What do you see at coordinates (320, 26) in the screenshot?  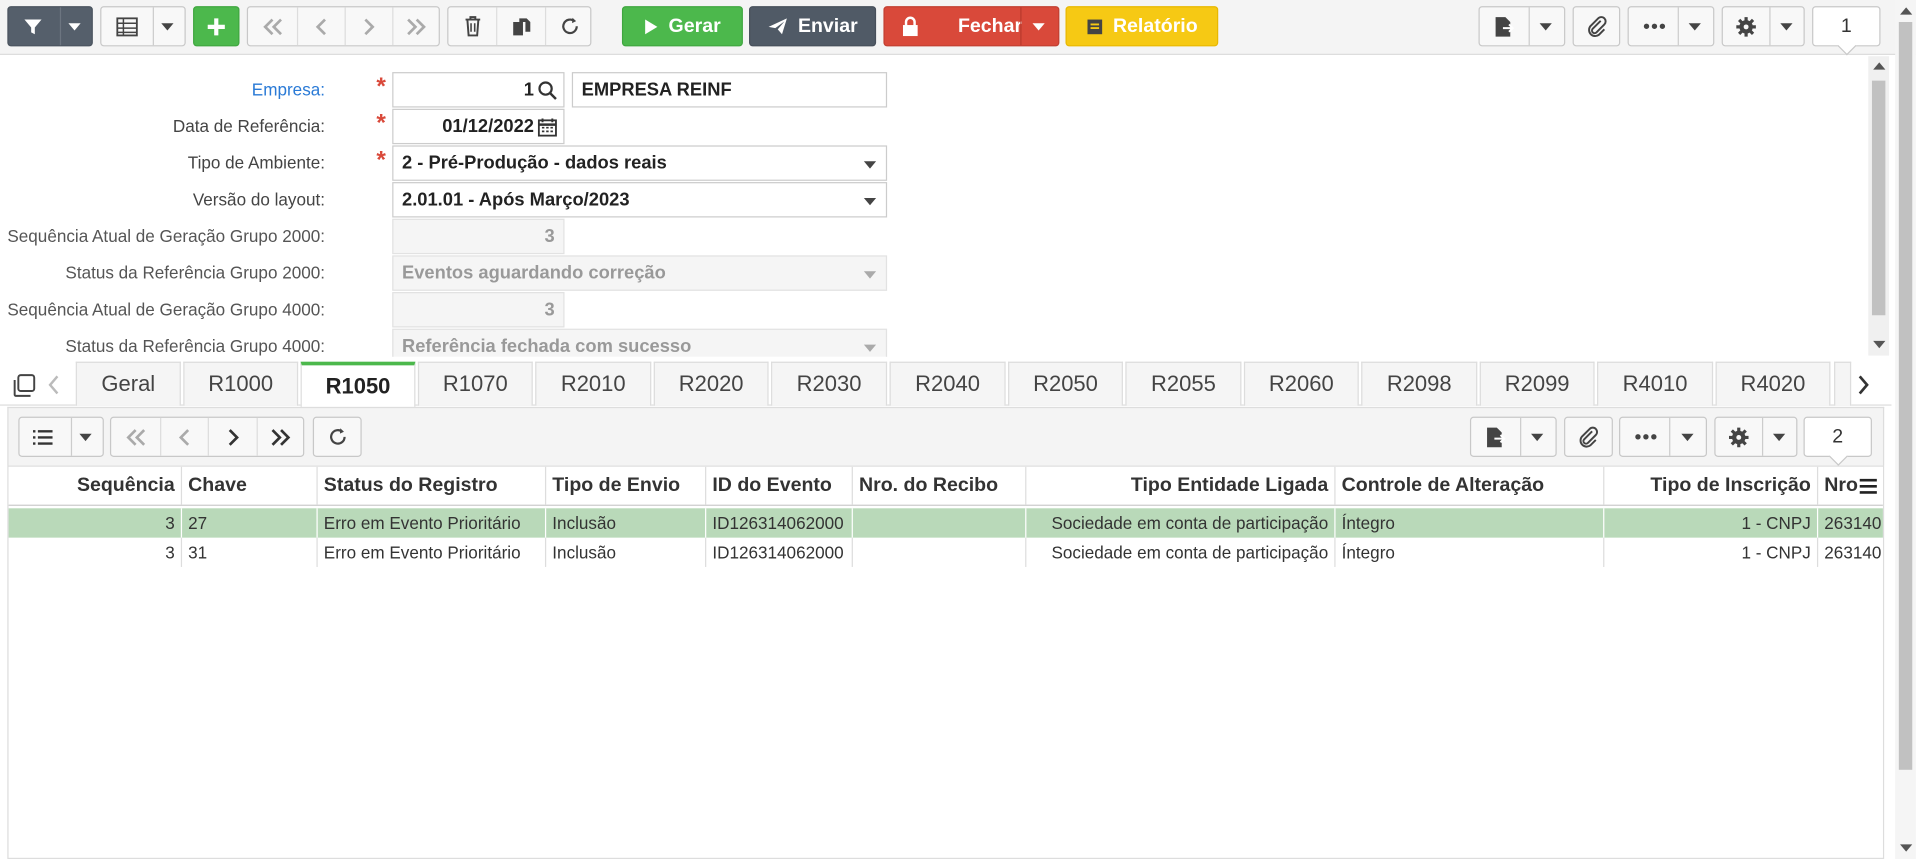 I see `previous-record-button` at bounding box center [320, 26].